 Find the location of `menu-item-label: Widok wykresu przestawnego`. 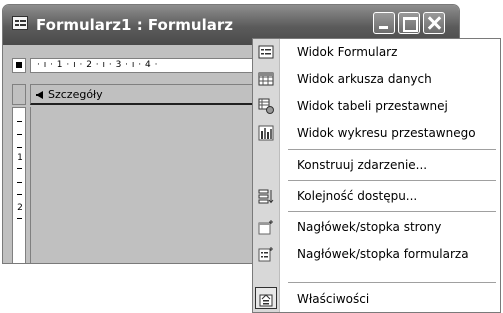

menu-item-label: Widok wykresu przestawnego is located at coordinates (386, 133).